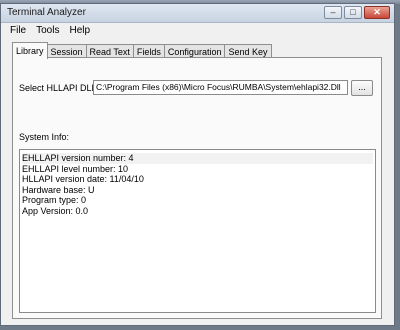 This screenshot has height=330, width=400. Describe the element at coordinates (54, 200) in the screenshot. I see `info-line: Program type: 0` at that location.